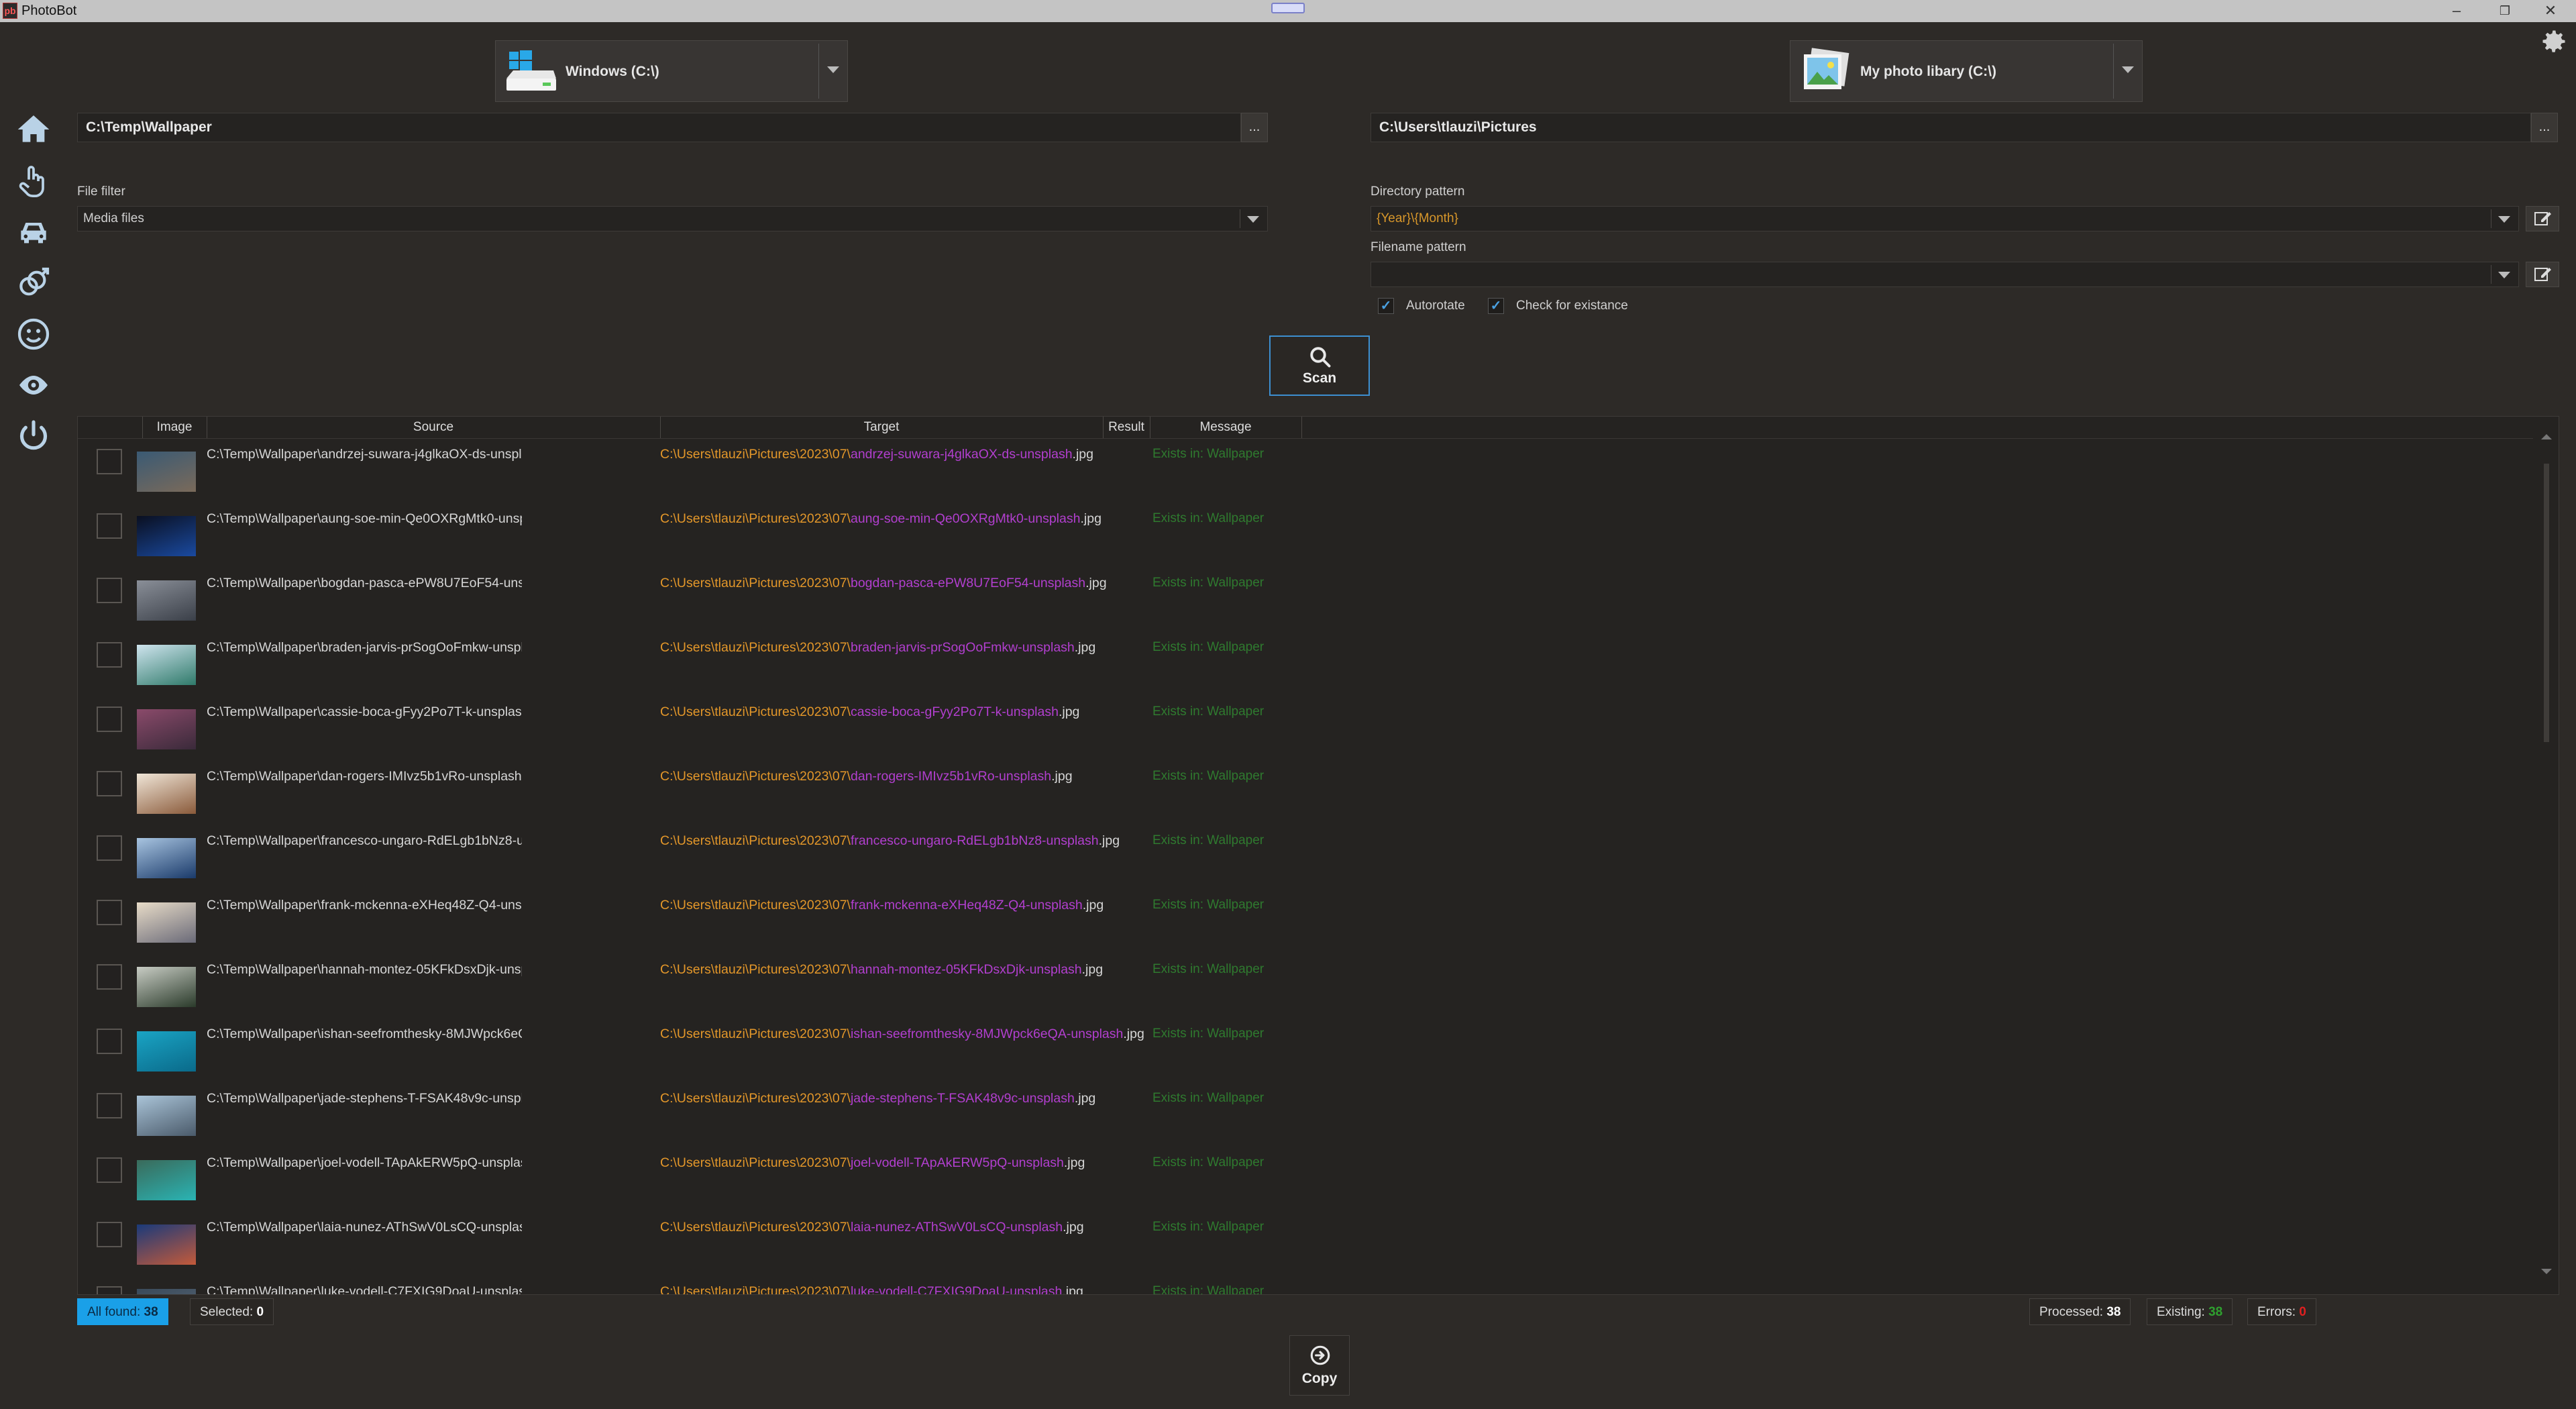 This screenshot has width=2576, height=1409. I want to click on target-path-input: C:\Users\tlauzi\Pictures, so click(1951, 127).